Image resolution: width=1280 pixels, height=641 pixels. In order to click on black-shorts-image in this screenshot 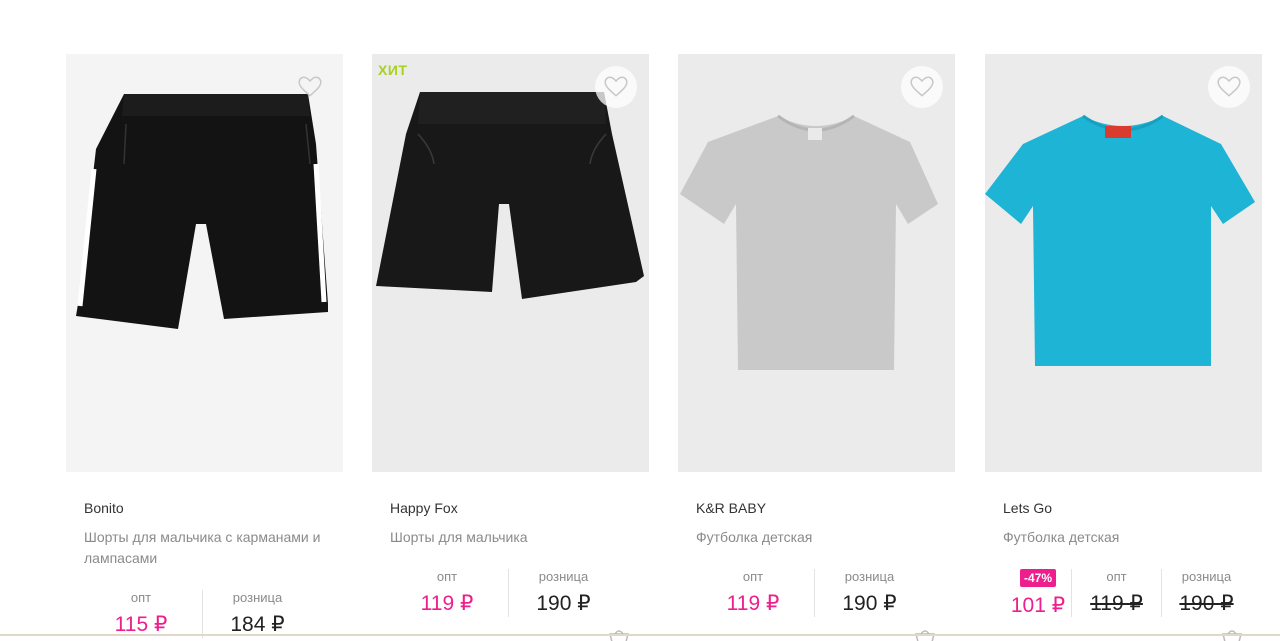, I will do `click(510, 195)`.